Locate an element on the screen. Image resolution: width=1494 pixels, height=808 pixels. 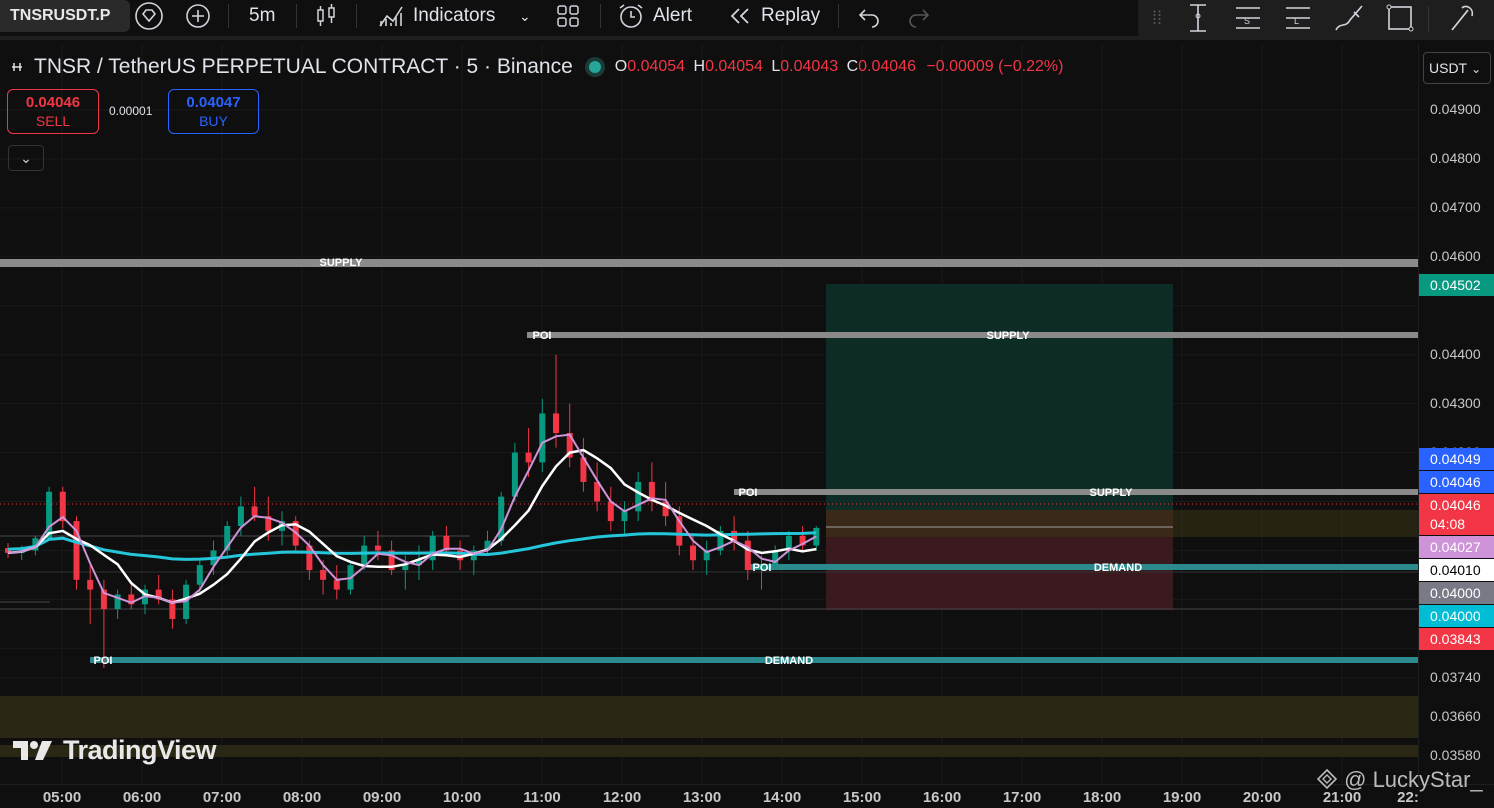
close-value: 0.04046 is located at coordinates (887, 66).